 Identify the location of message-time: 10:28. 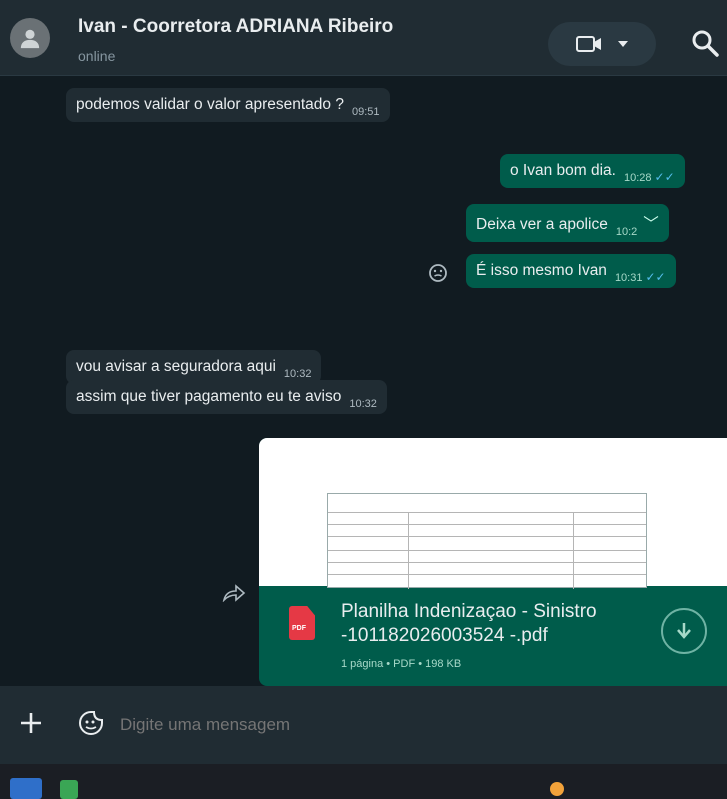
(637, 178).